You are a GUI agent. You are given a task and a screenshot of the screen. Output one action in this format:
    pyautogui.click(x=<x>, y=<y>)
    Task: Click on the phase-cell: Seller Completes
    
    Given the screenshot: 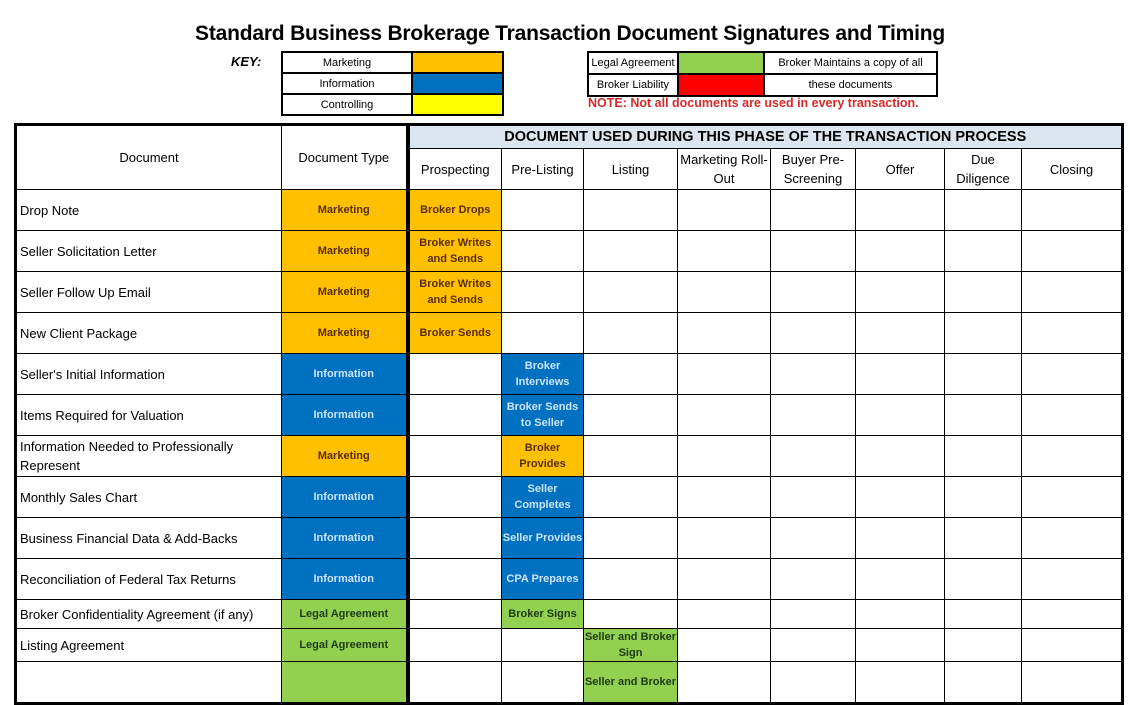 What is the action you would take?
    pyautogui.click(x=542, y=497)
    